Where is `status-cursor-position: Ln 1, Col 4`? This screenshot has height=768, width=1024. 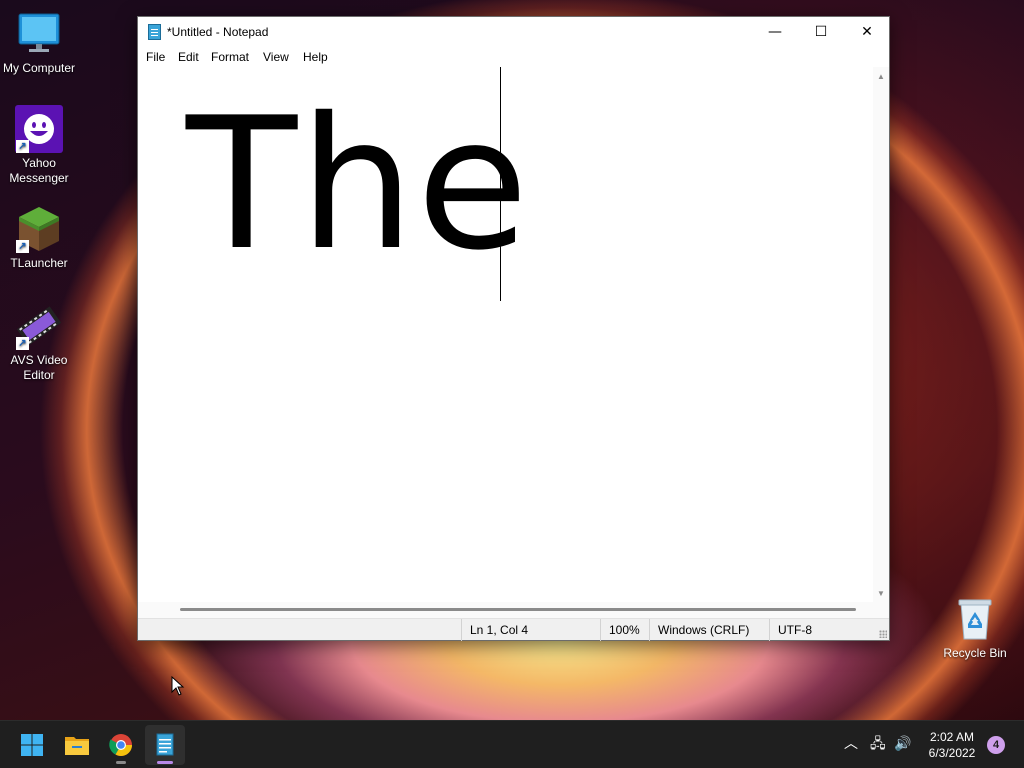 status-cursor-position: Ln 1, Col 4 is located at coordinates (494, 630).